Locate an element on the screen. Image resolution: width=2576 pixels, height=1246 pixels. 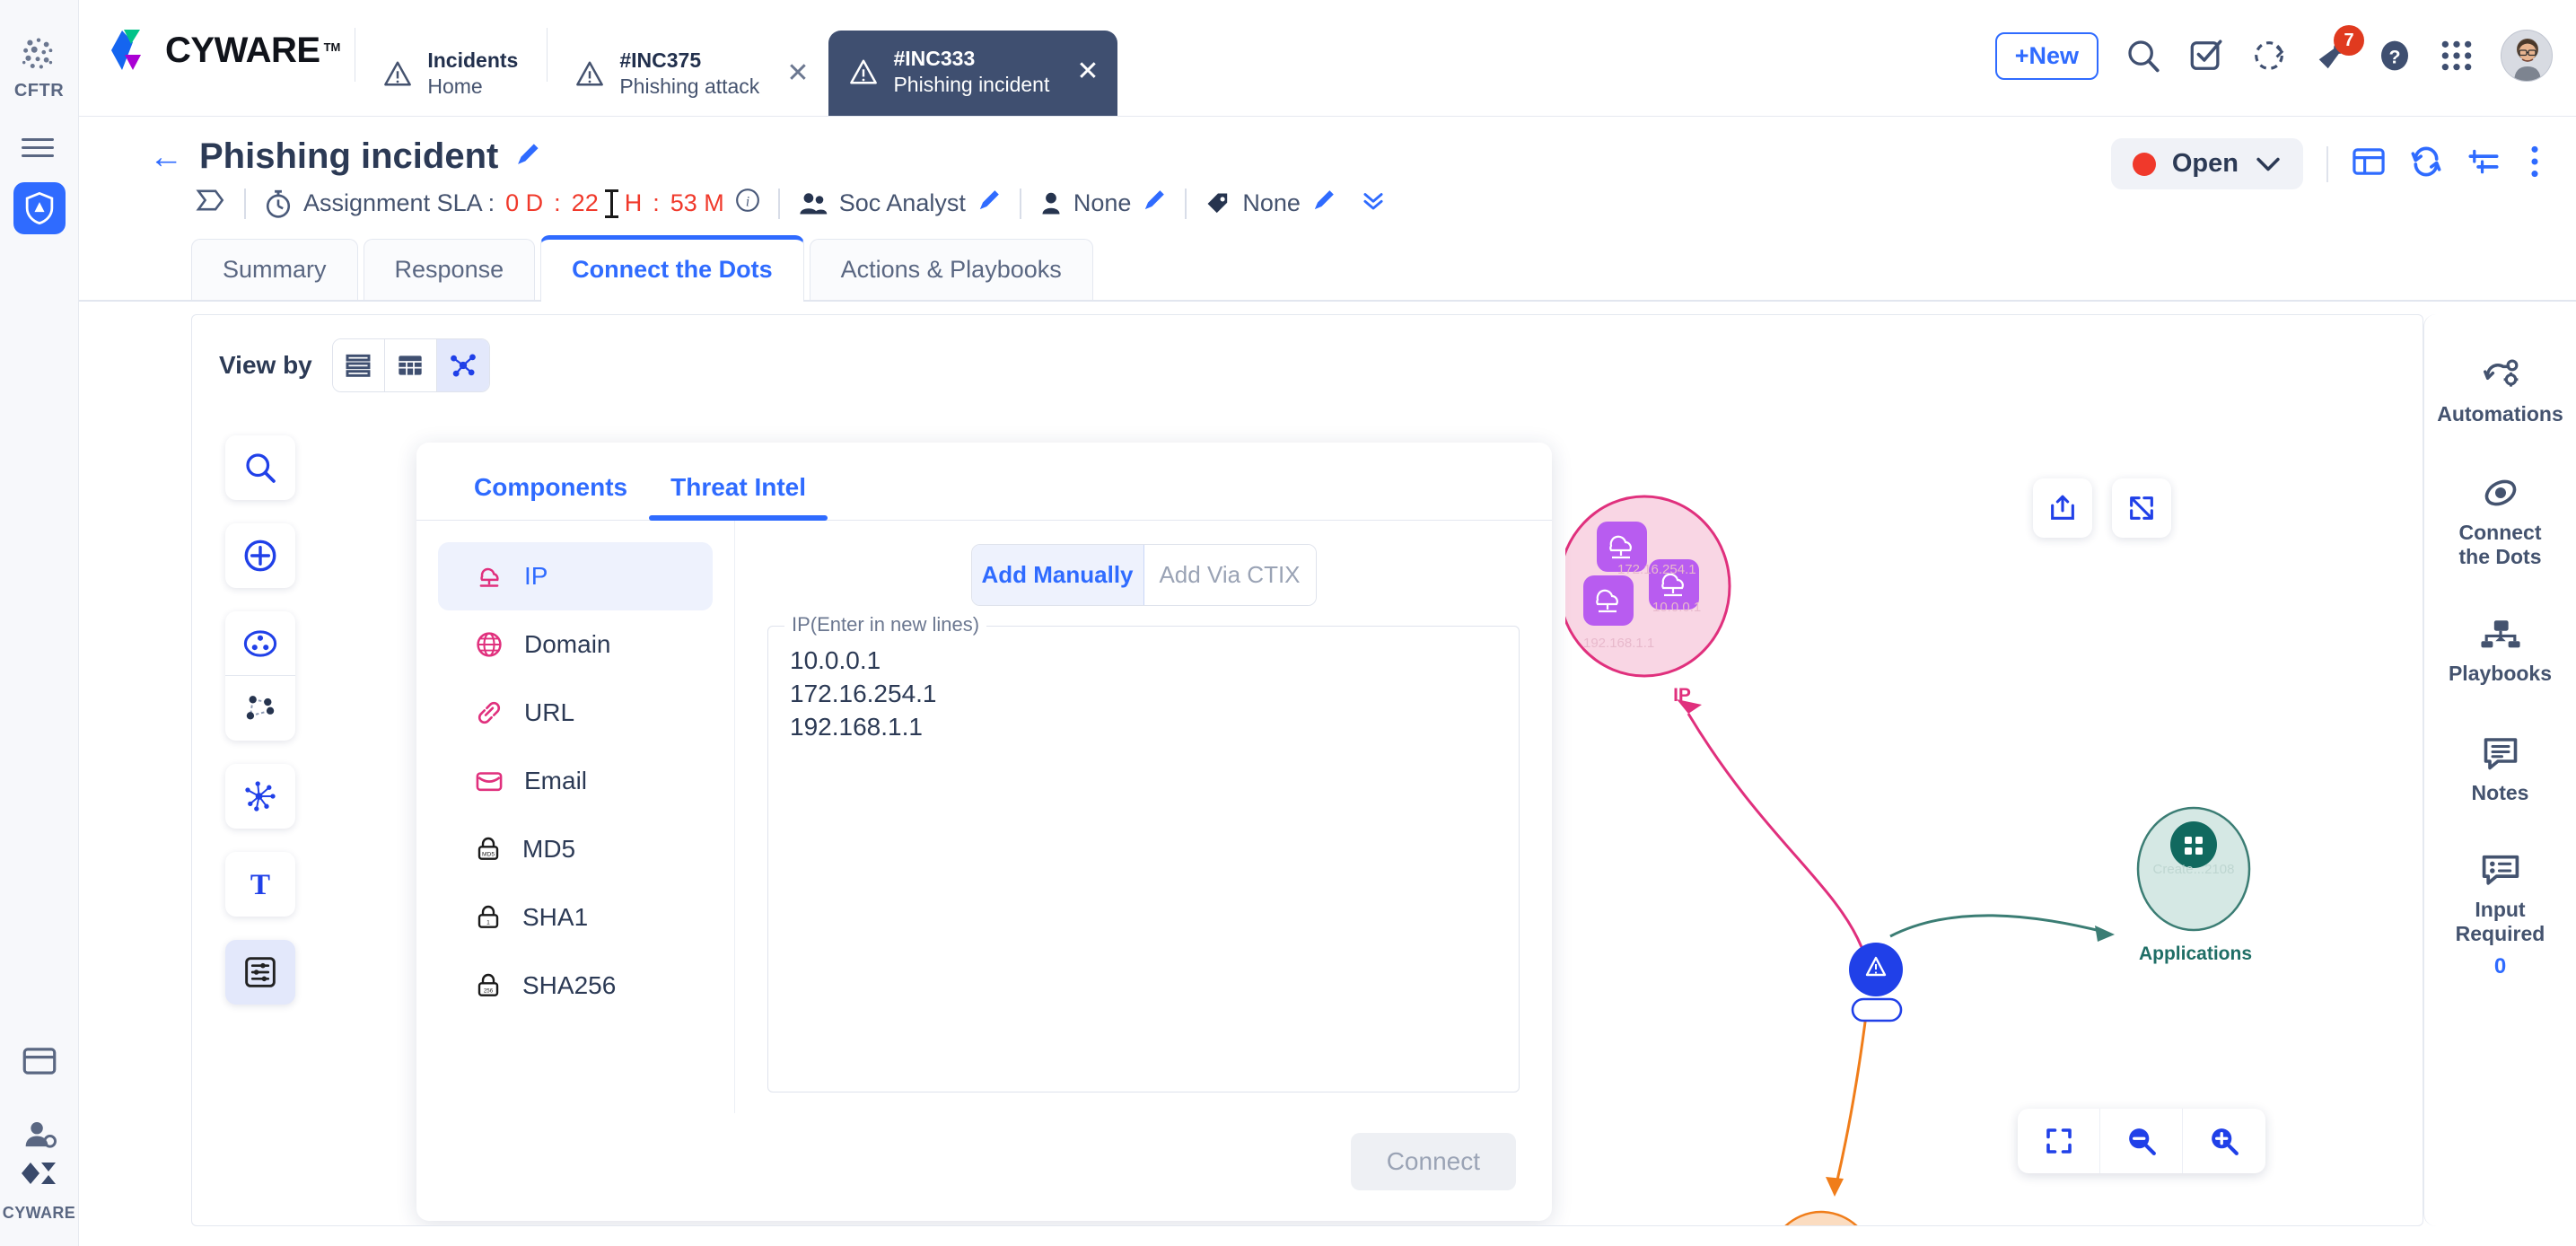
activity-icon is located at coordinates (2269, 56).